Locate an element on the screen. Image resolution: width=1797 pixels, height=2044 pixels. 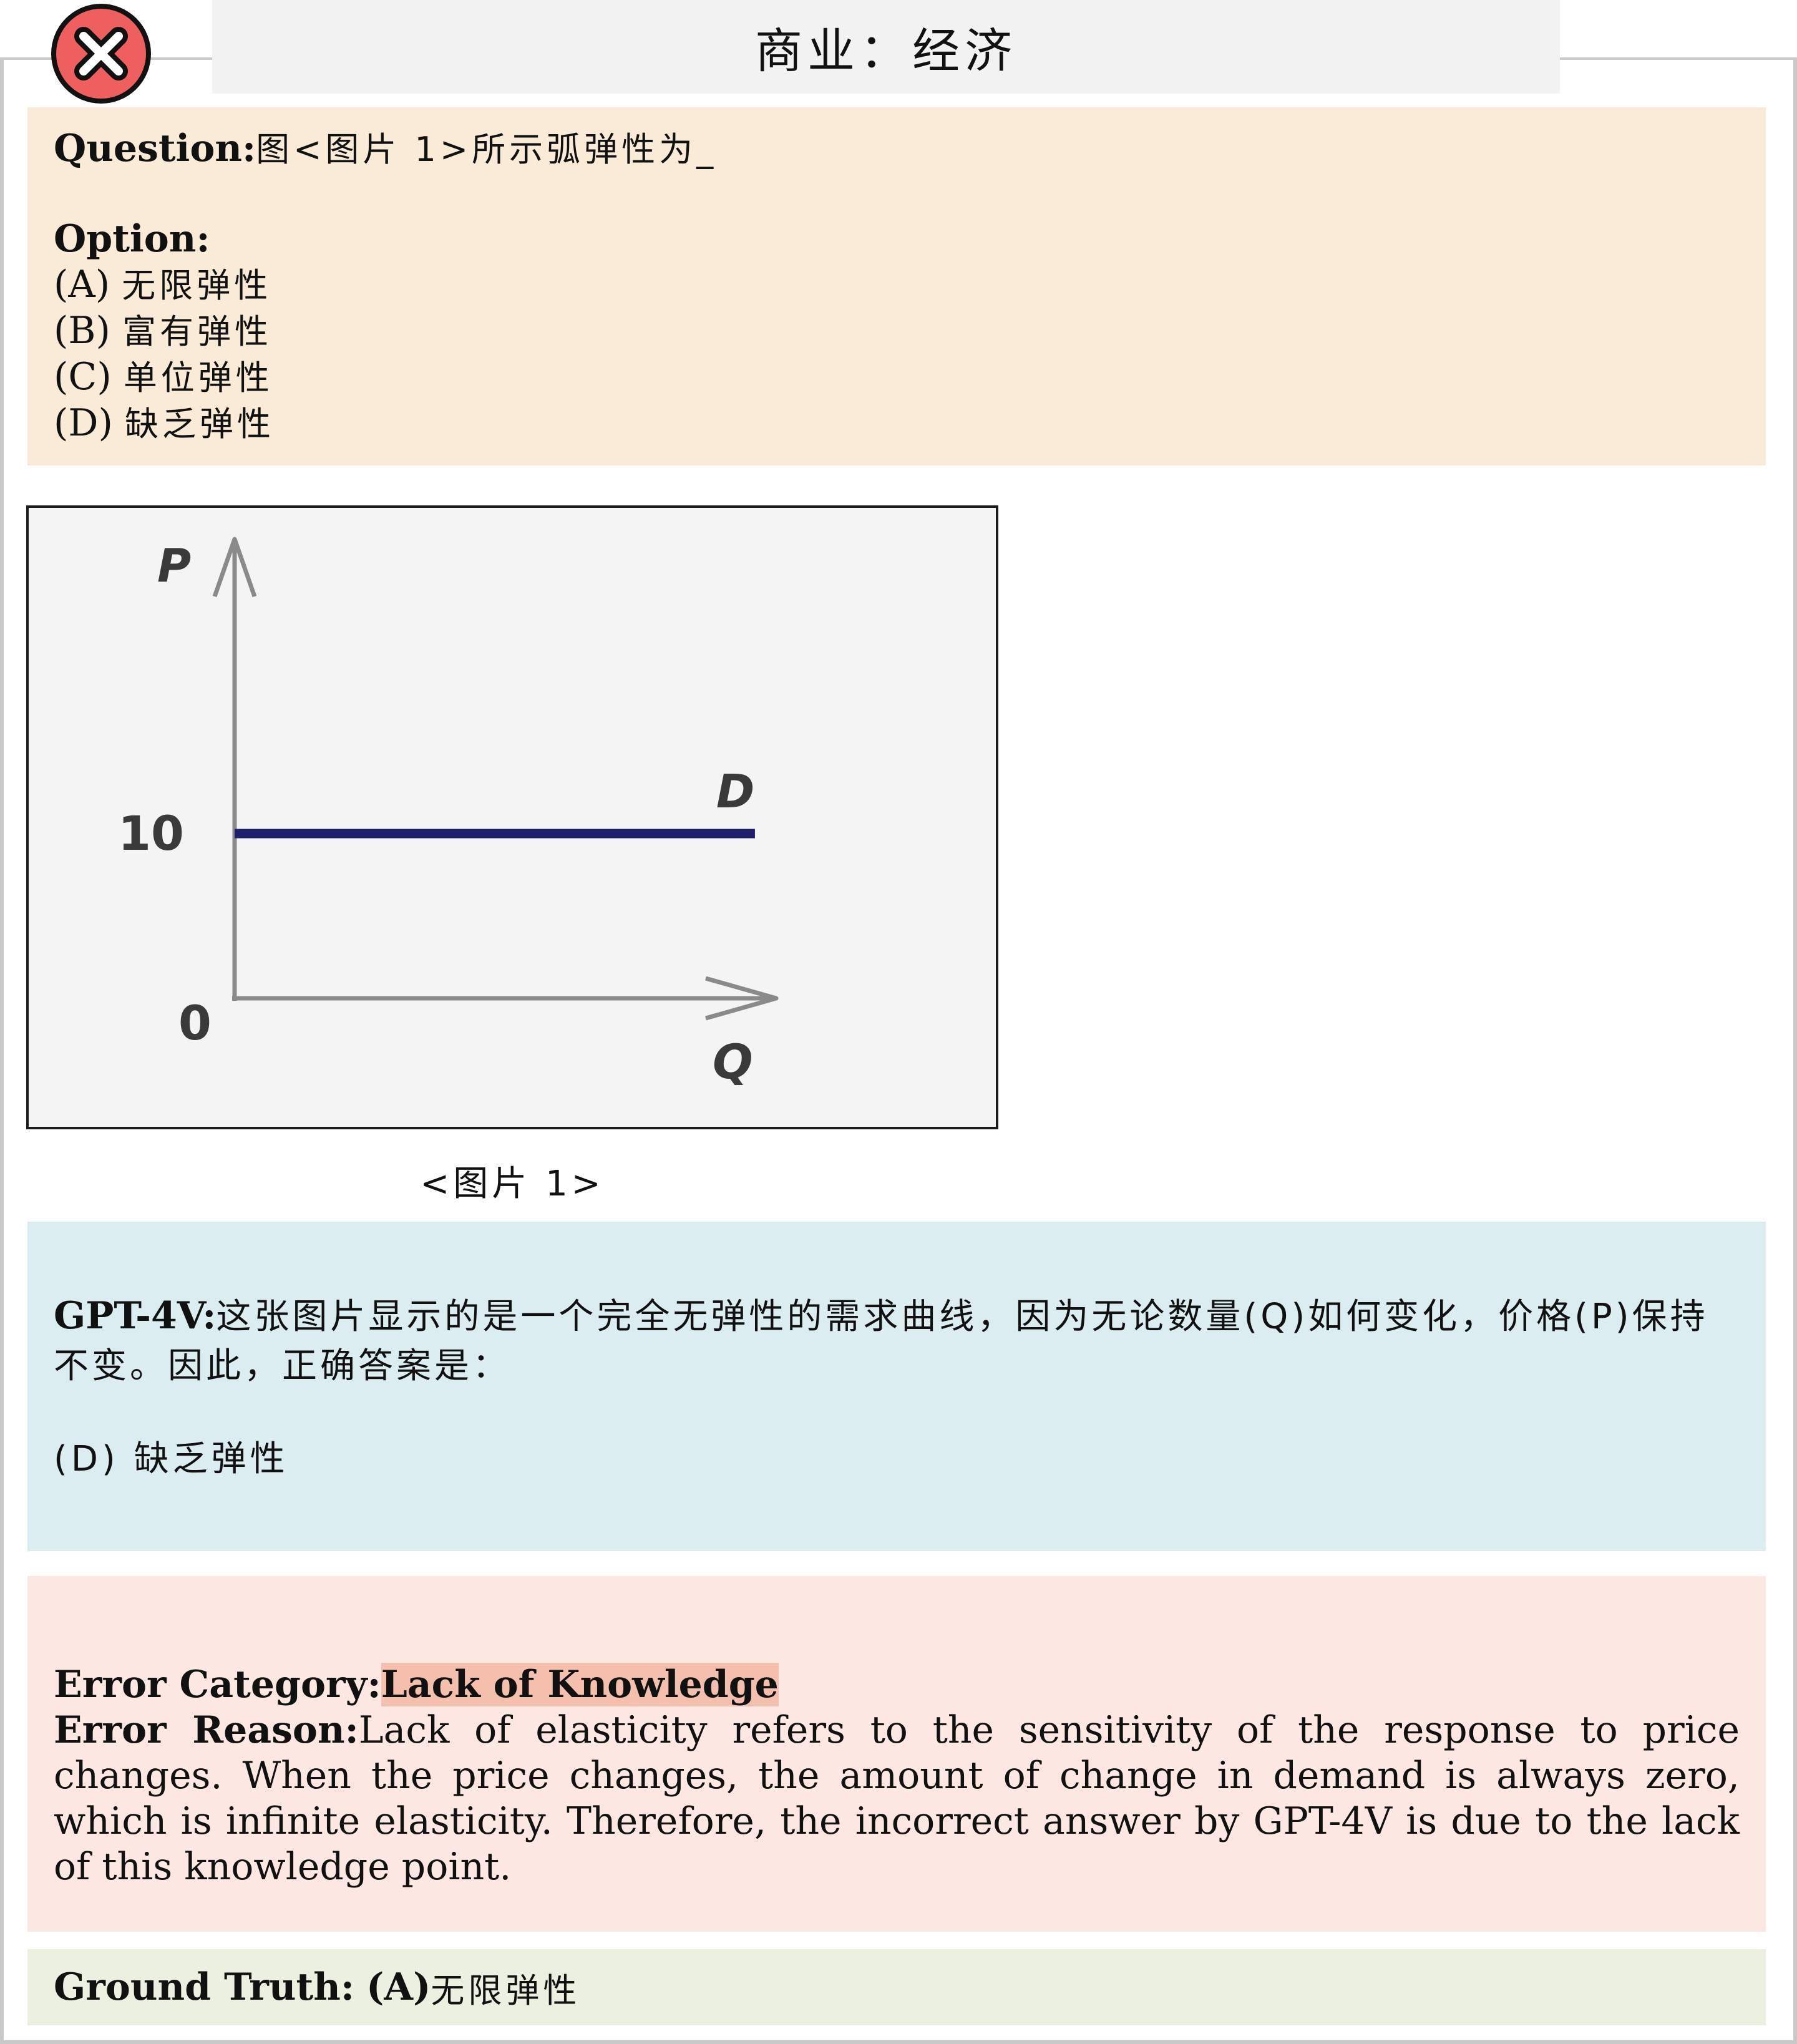
question-line: Question:图<图片 1>所示弧弹性为_ is located at coordinates (897, 149).